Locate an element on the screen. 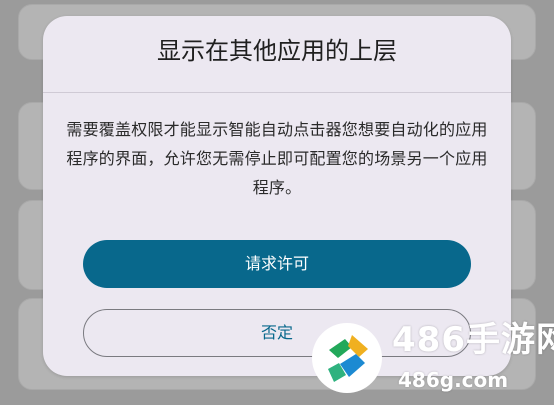 This screenshot has height=405, width=554. dialog-title: 显示在其他应用的上层 is located at coordinates (277, 51).